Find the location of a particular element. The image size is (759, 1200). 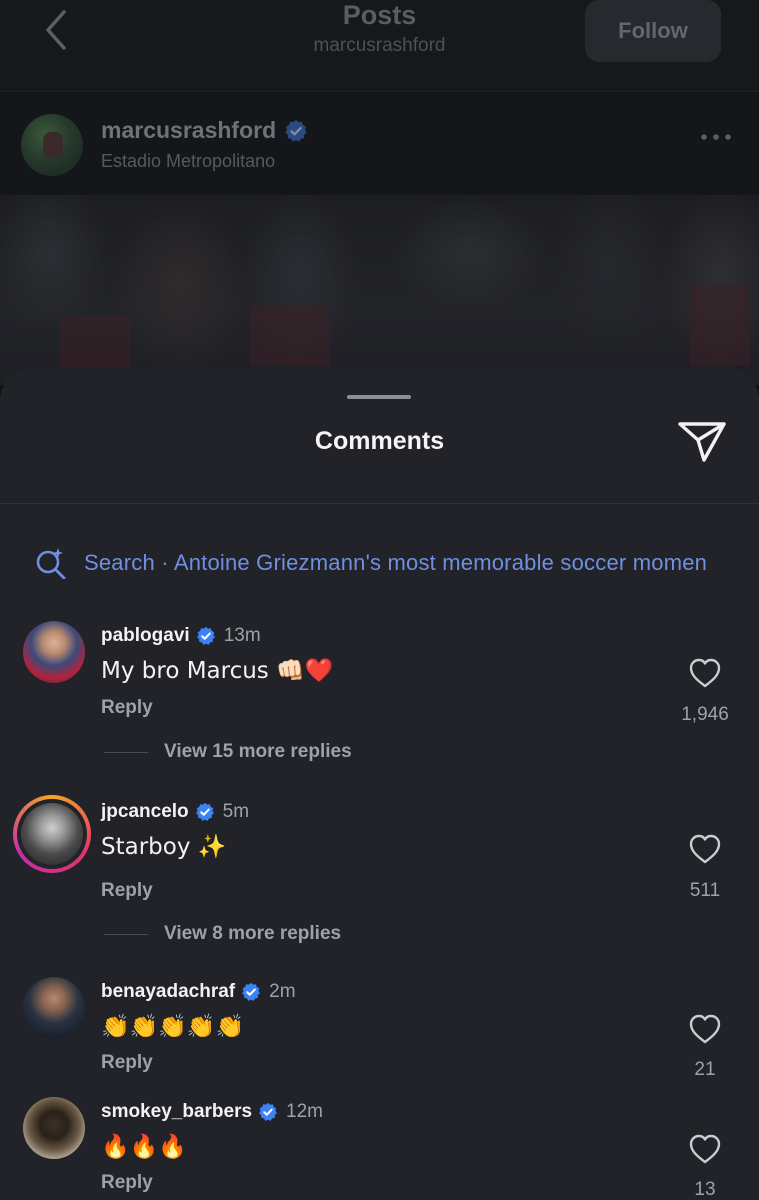

comment-time: 5m is located at coordinates (236, 811).